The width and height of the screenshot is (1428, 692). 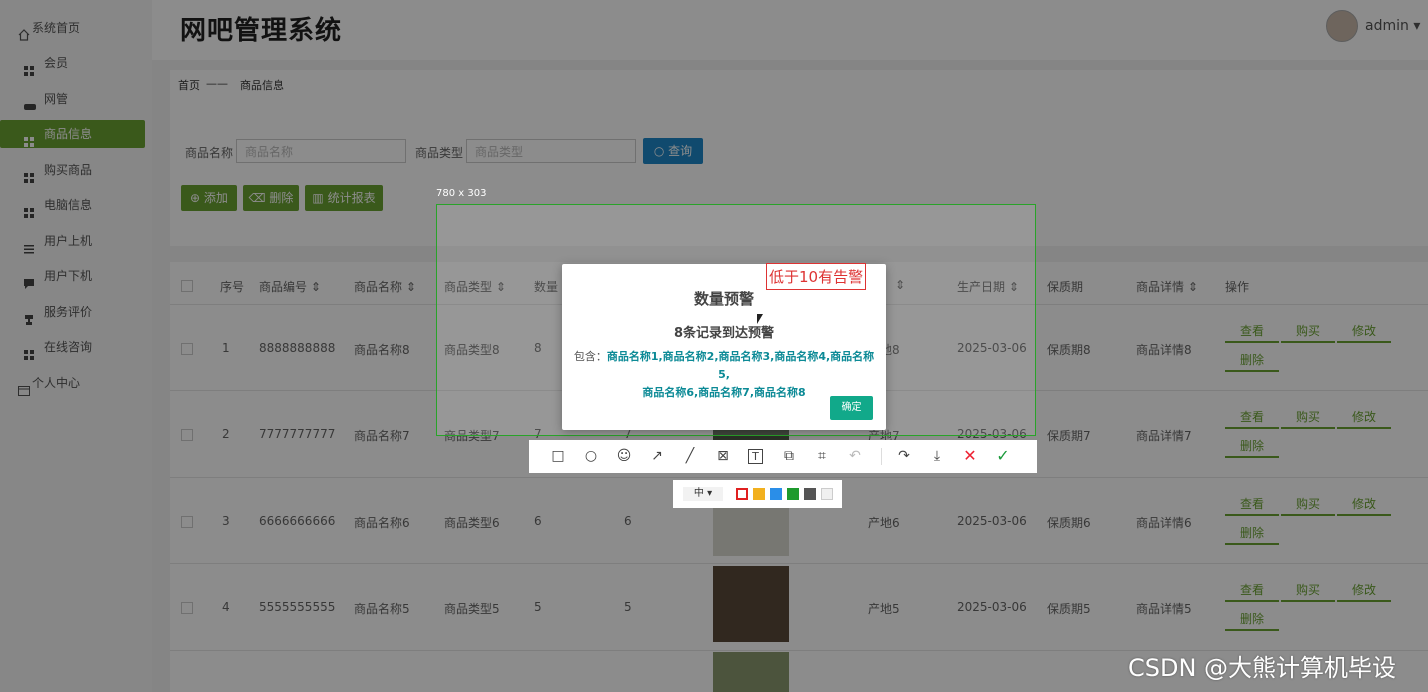 I want to click on toolbar-divider, so click(x=881, y=456).